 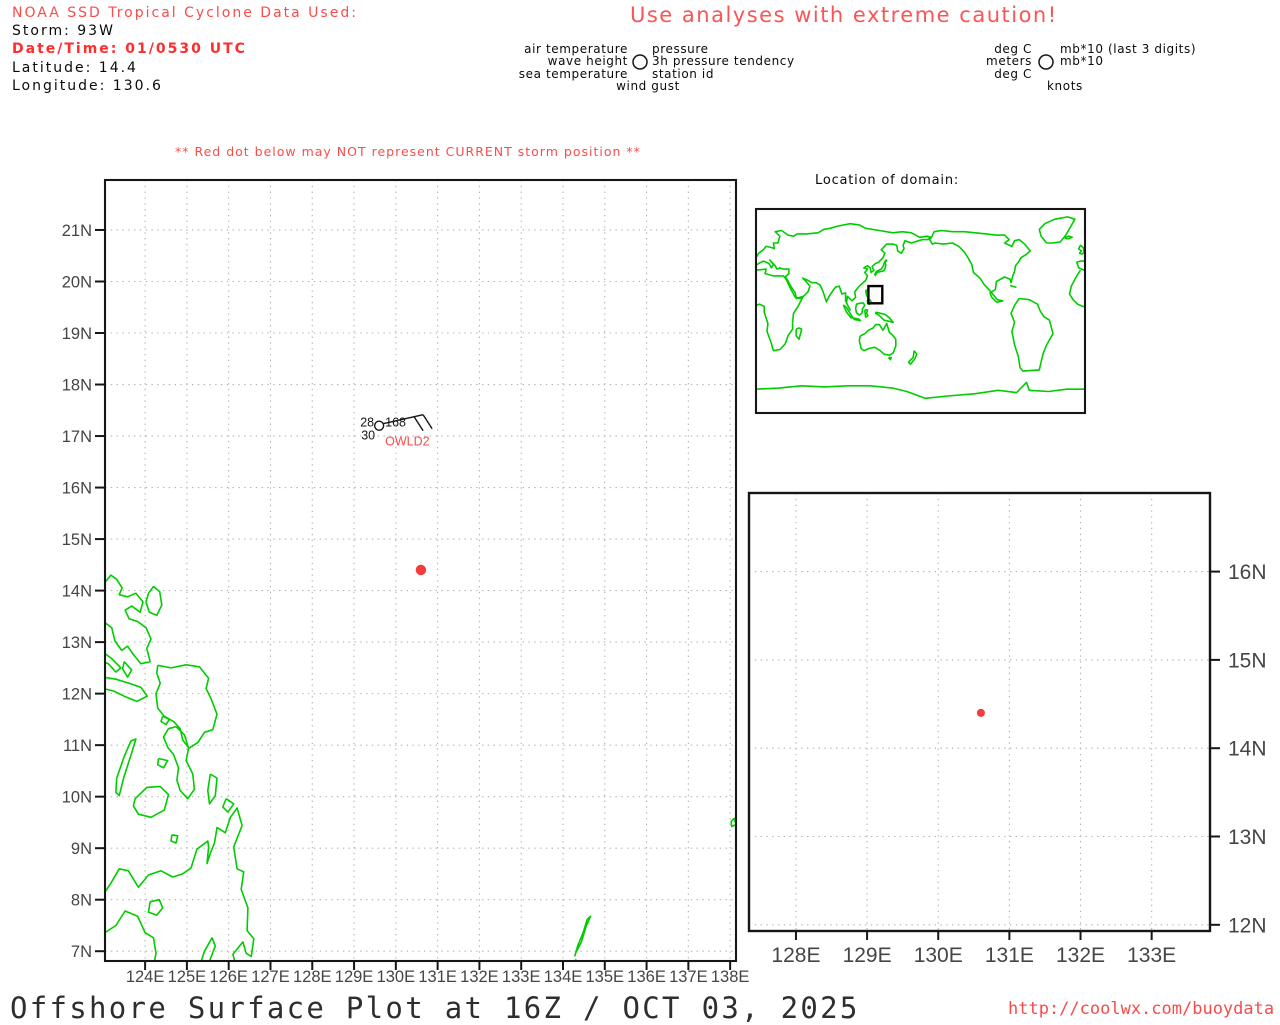 What do you see at coordinates (640, 62) in the screenshot?
I see `station-model-circle` at bounding box center [640, 62].